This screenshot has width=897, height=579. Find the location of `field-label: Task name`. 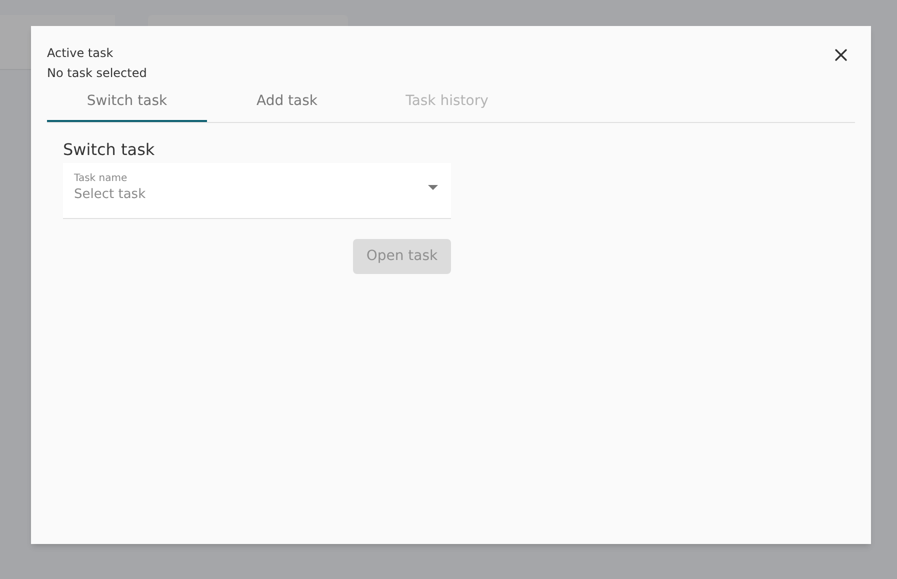

field-label: Task name is located at coordinates (101, 178).